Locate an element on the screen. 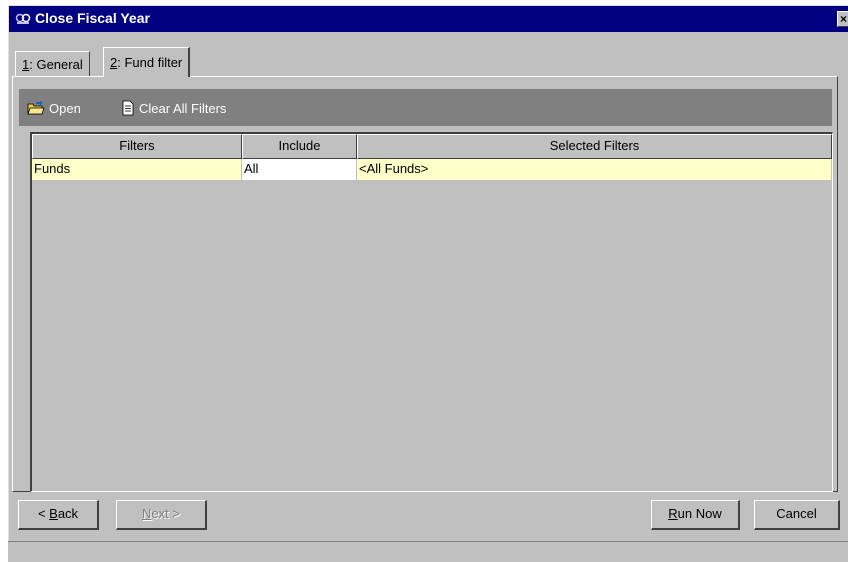 The width and height of the screenshot is (848, 562). clear-all-filters-button: Clear All Filters is located at coordinates (173, 108).